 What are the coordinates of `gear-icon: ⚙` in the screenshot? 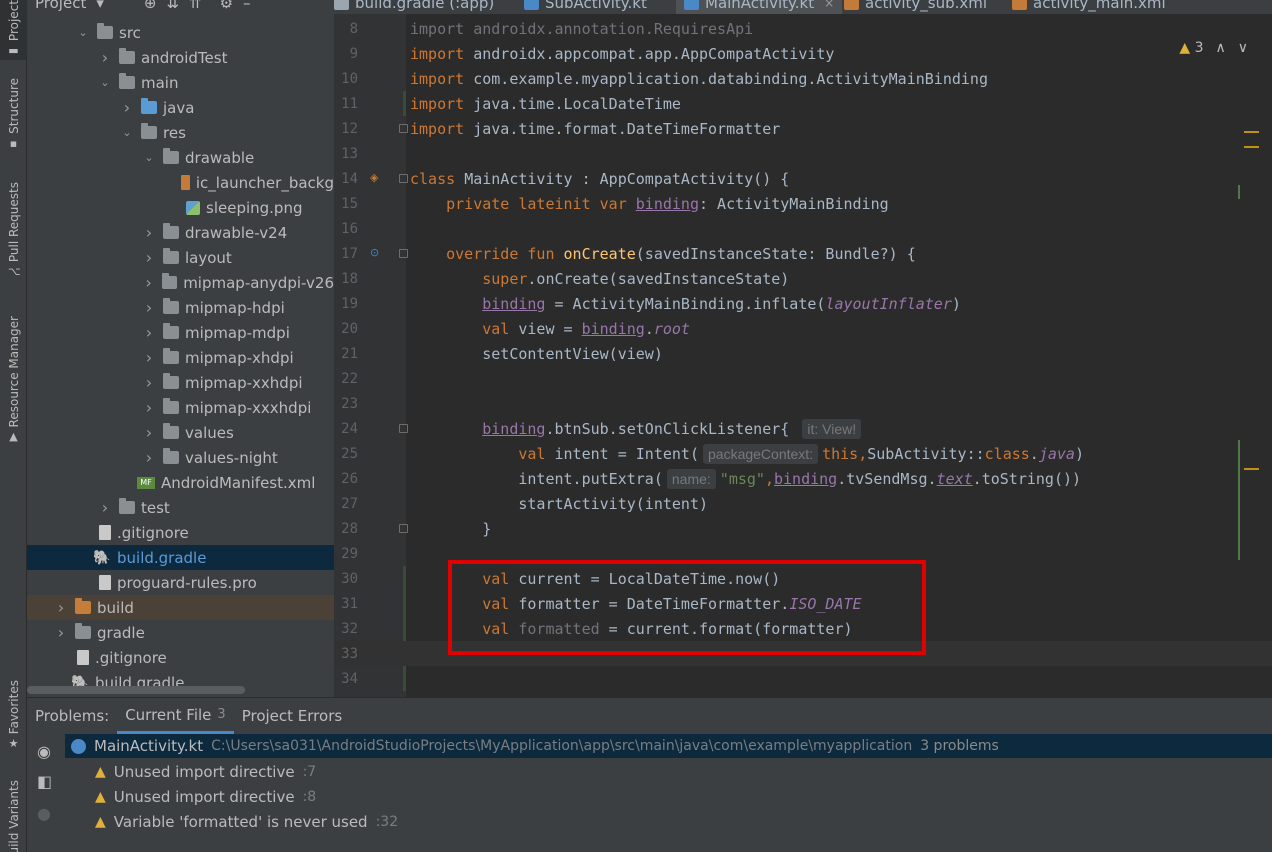 It's located at (226, 6).